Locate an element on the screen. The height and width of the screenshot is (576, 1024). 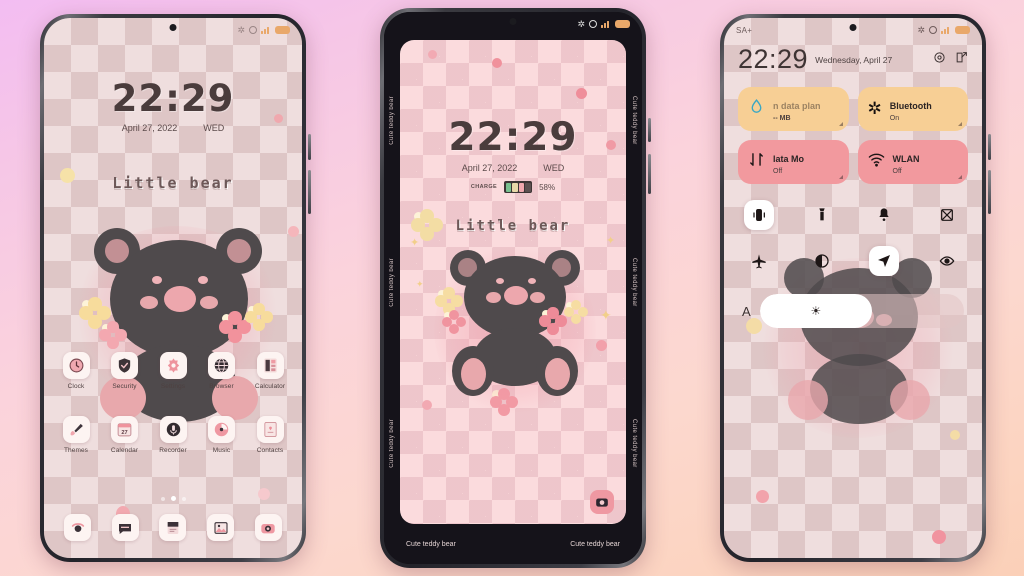
app-recorder: Recorder is located at coordinates (173, 435).